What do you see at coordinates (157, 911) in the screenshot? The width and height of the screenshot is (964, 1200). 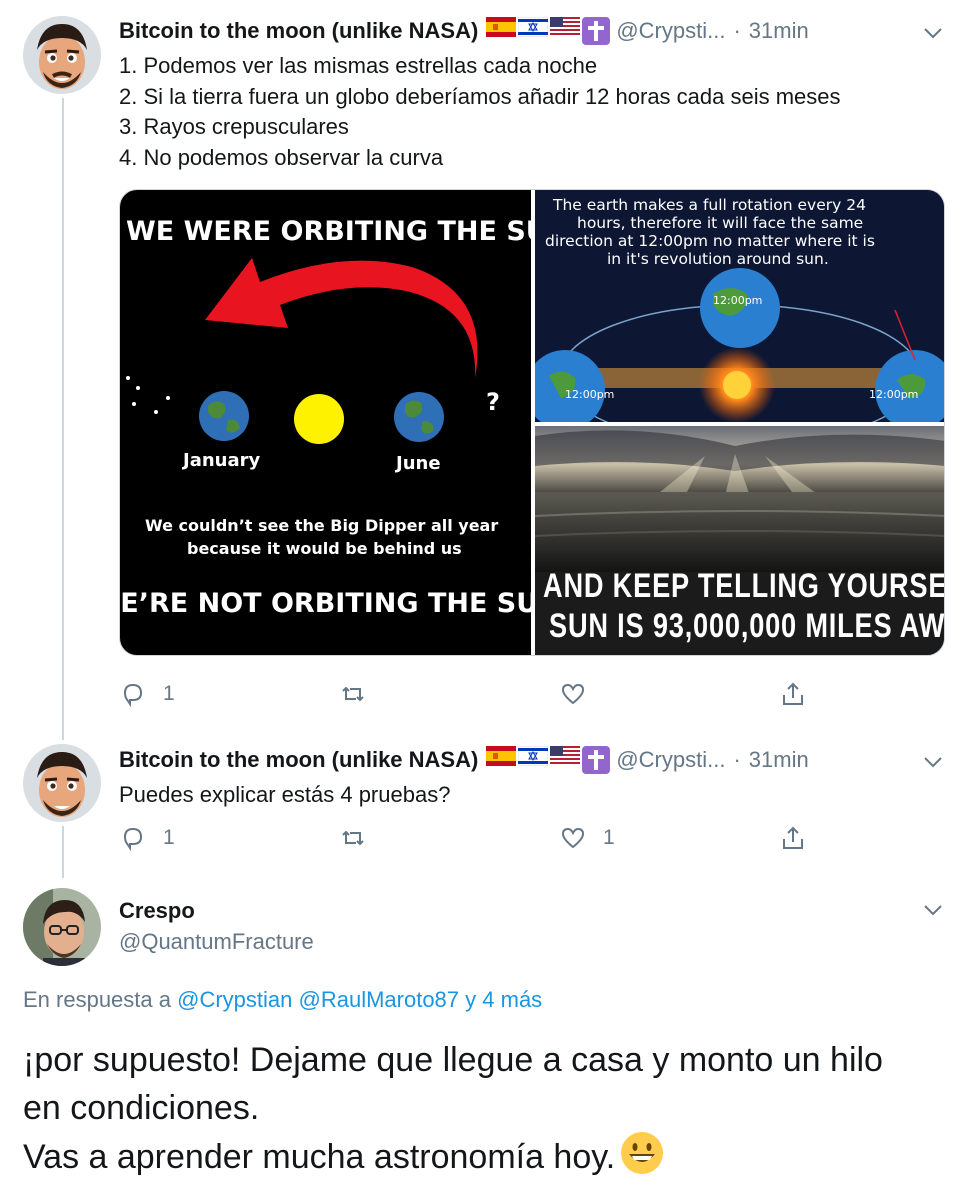 I see `display-name: Crespo` at bounding box center [157, 911].